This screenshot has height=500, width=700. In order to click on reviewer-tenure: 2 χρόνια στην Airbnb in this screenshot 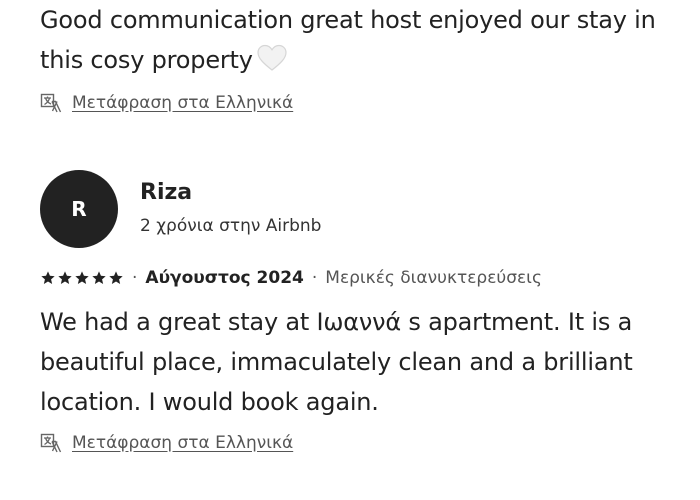, I will do `click(231, 226)`.